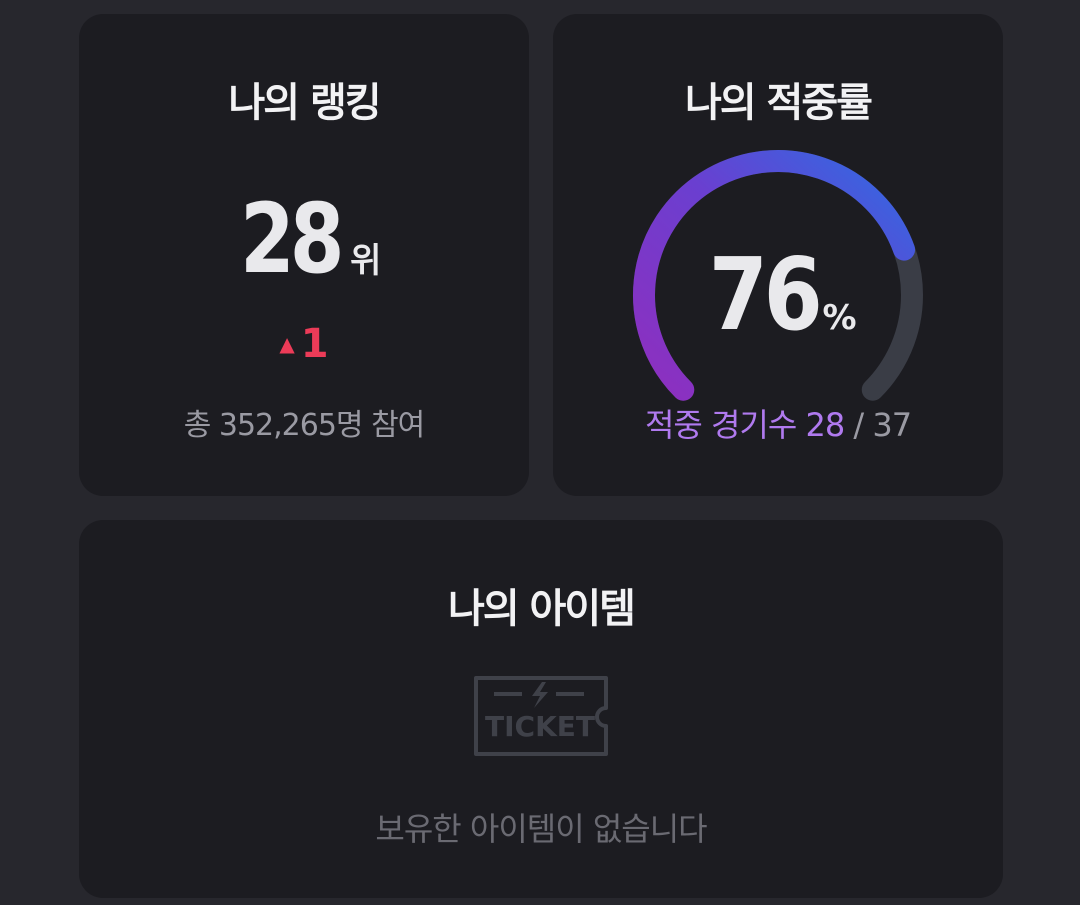  I want to click on items-empty-message: 보유한 아이템이 없습니다, so click(541, 829).